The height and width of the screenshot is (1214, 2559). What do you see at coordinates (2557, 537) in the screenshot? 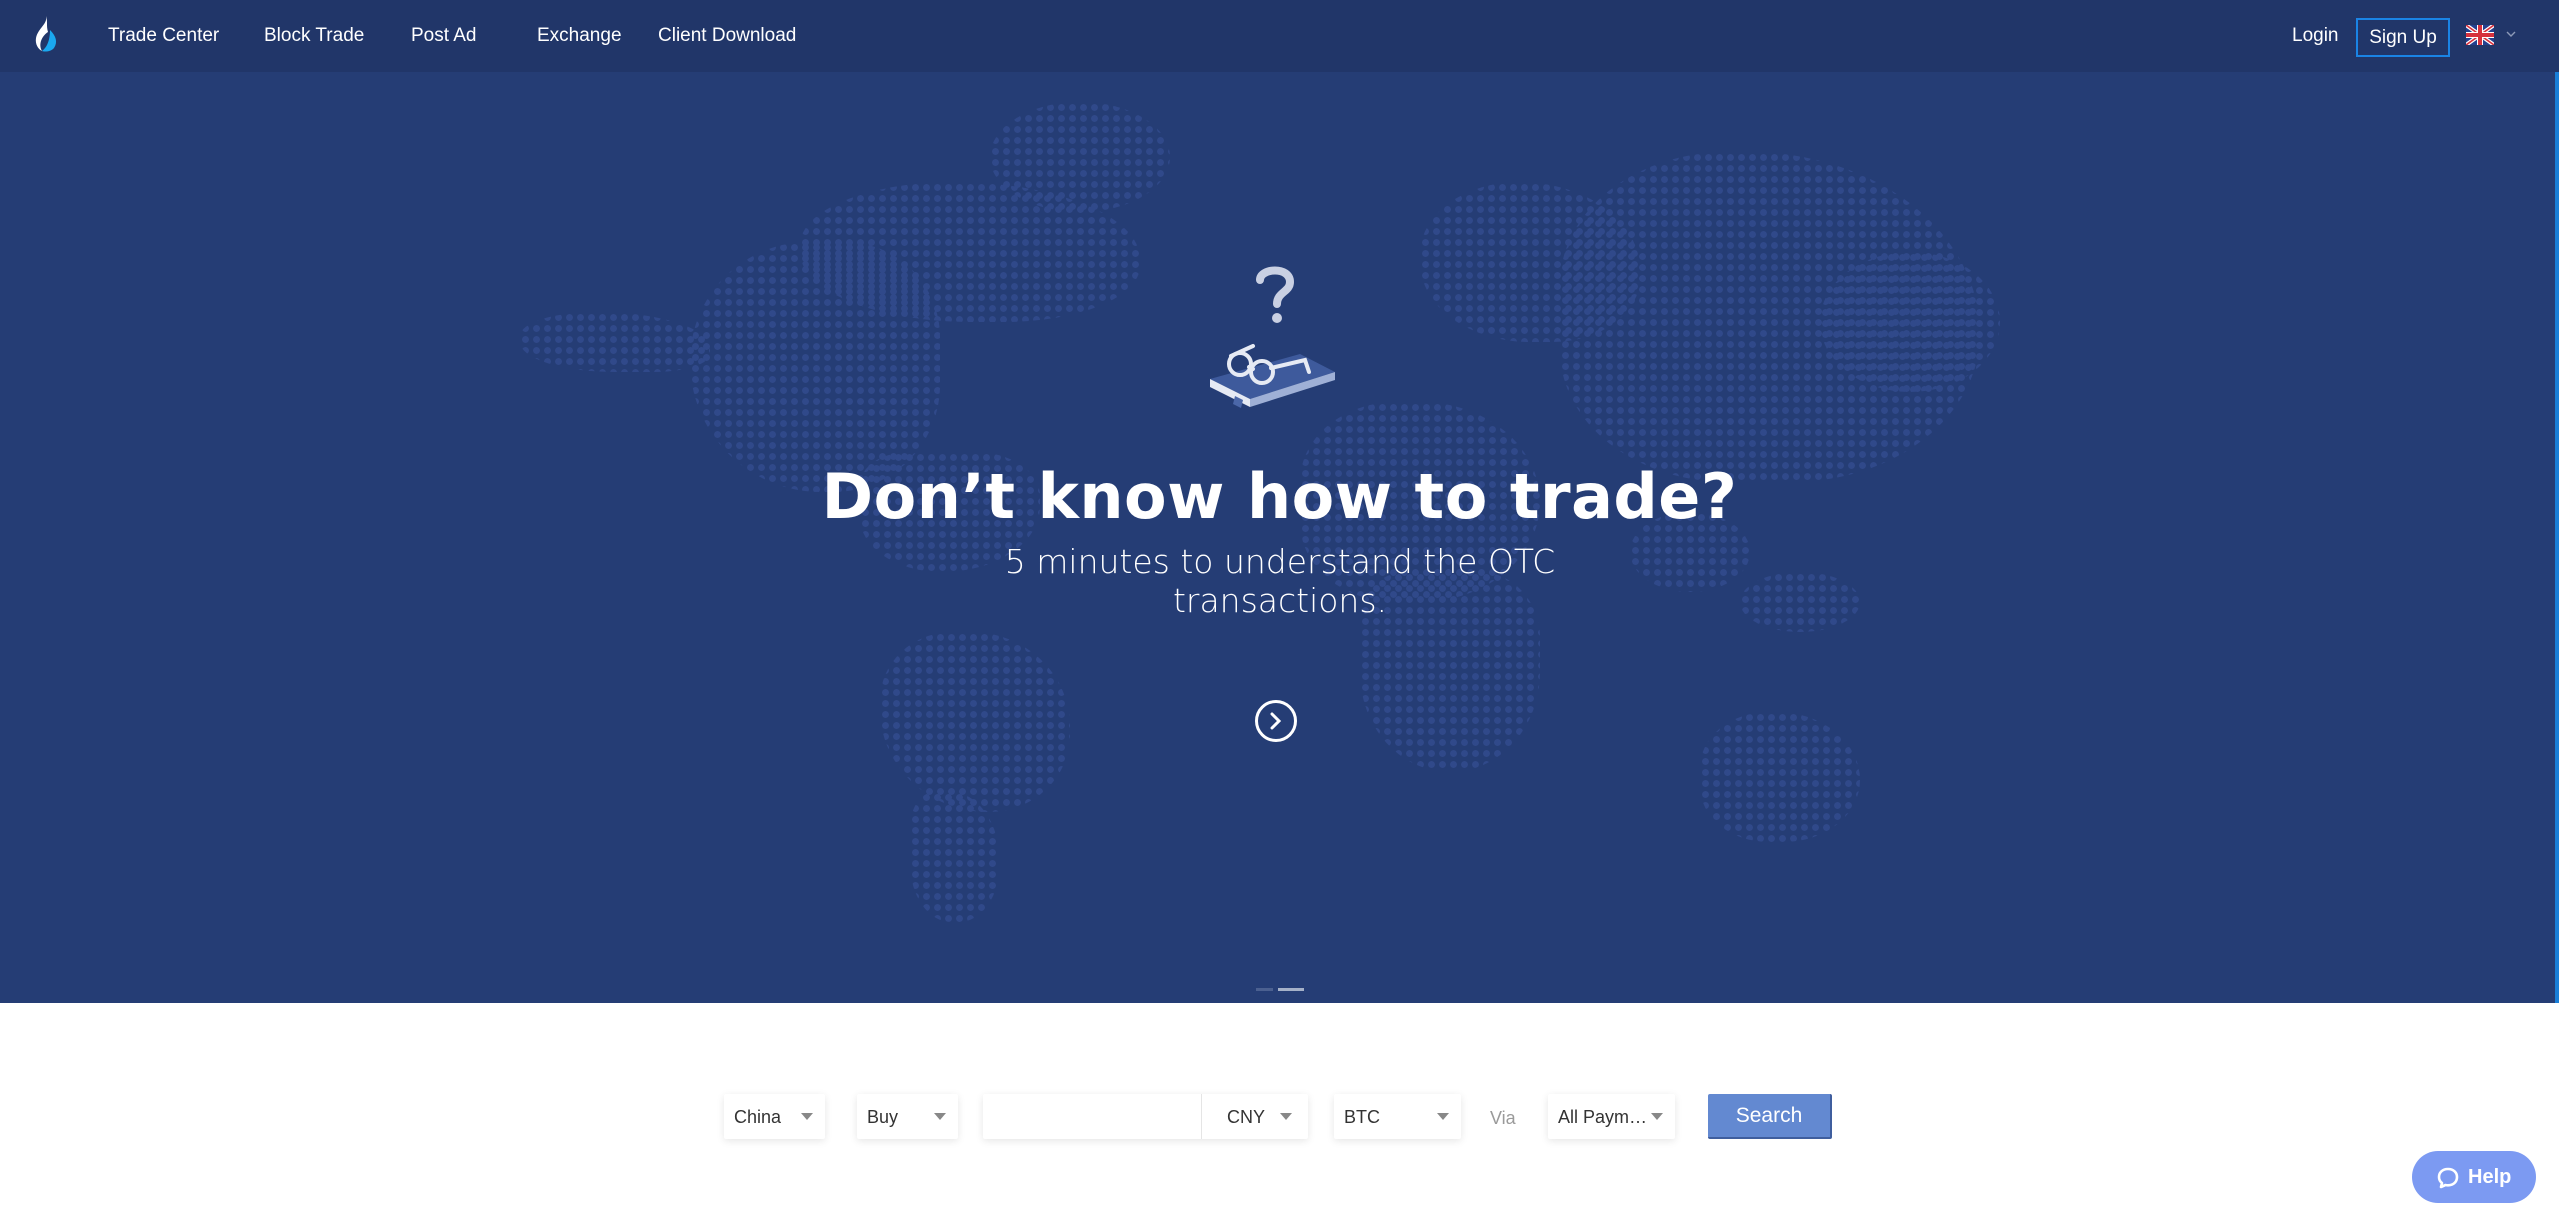
I see `scroll-edge` at bounding box center [2557, 537].